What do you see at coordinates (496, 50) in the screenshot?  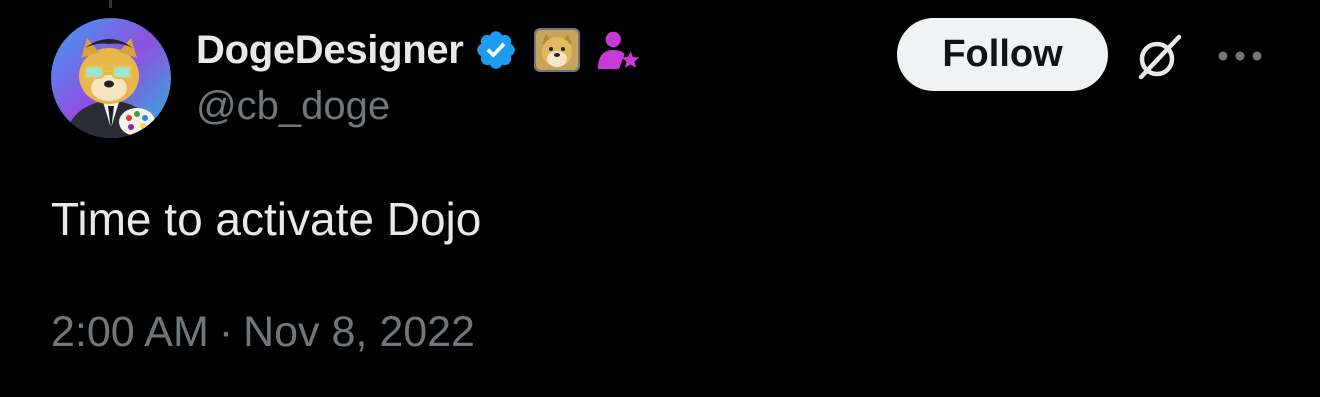 I see `verified-check-icon` at bounding box center [496, 50].